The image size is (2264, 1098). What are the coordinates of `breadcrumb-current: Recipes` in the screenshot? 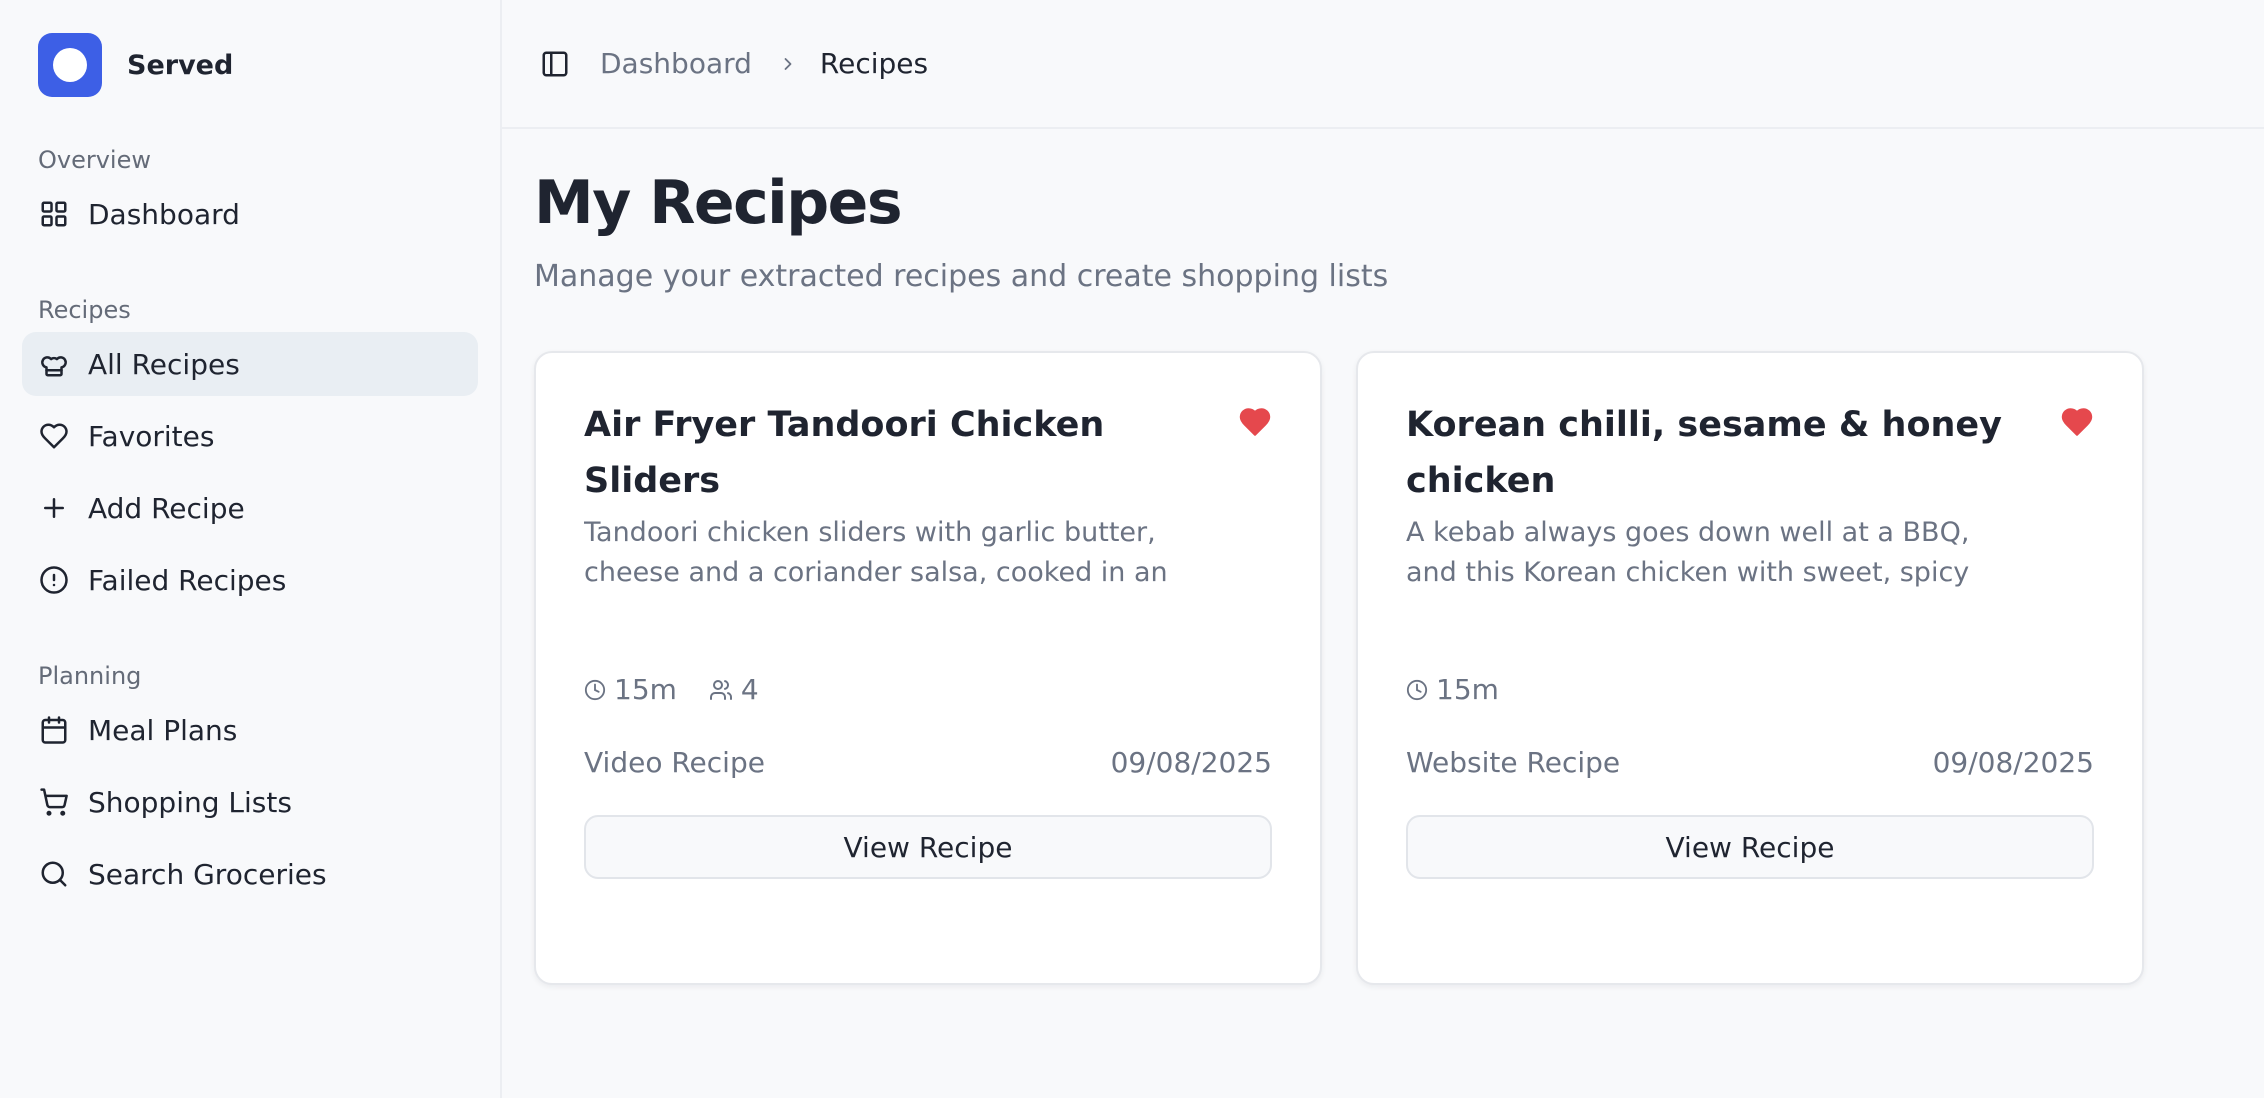 It's located at (874, 63).